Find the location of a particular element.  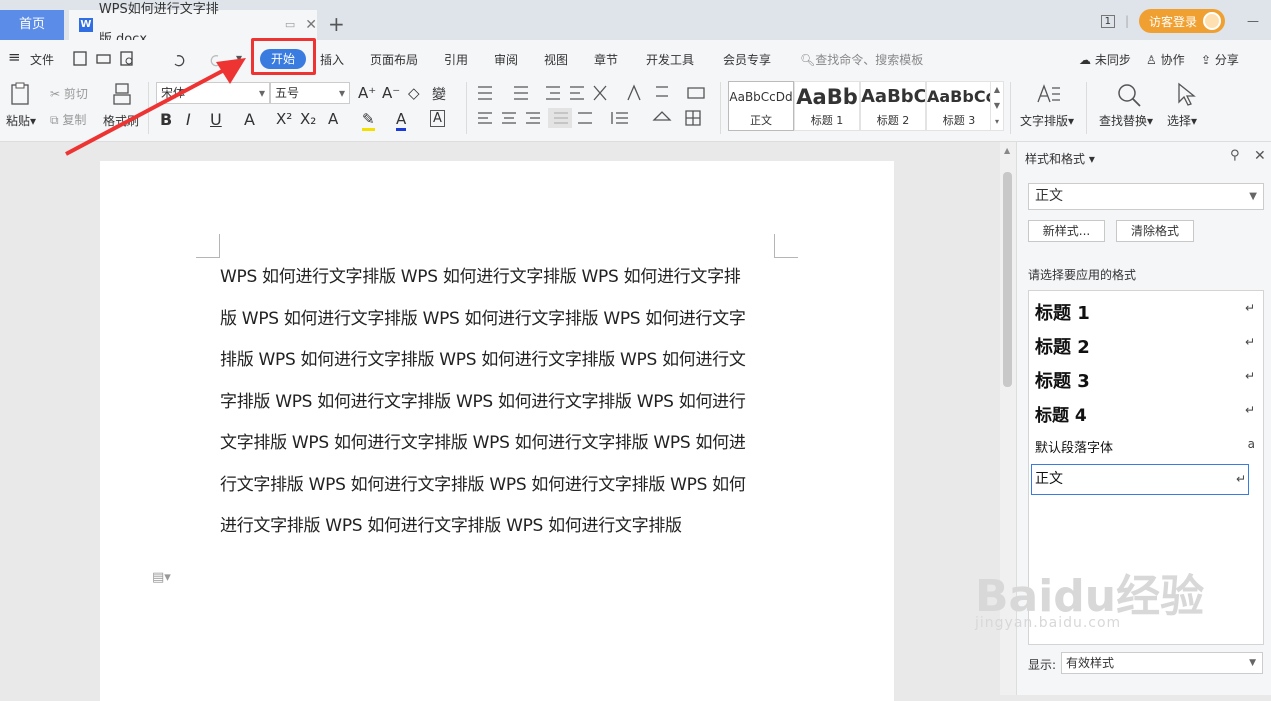

style-heading-3: AaBbCc 标题 3 is located at coordinates (959, 106).